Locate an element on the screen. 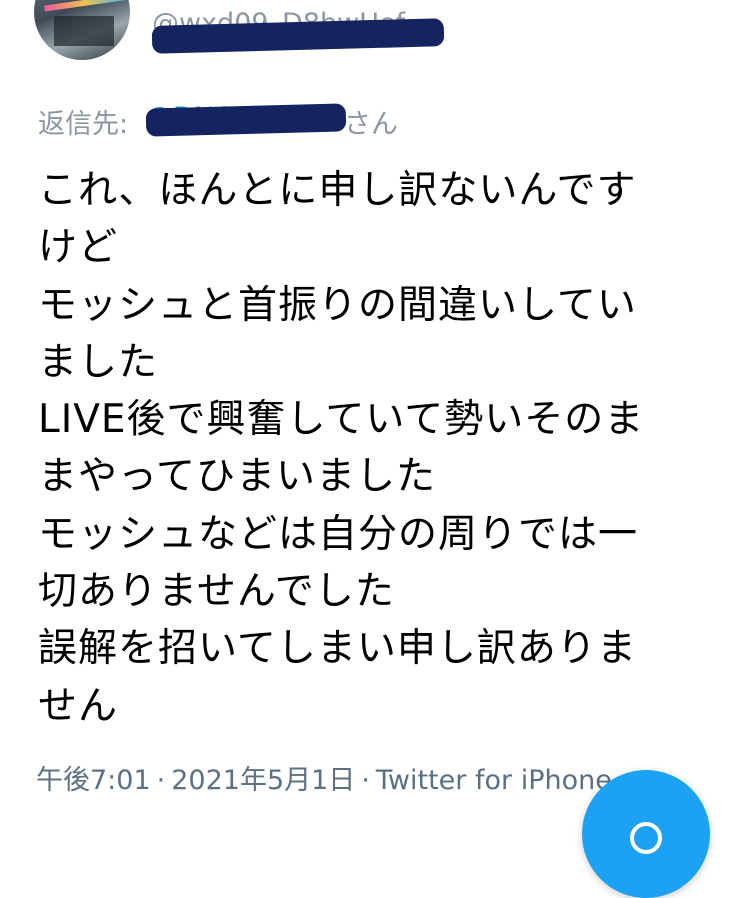 The width and height of the screenshot is (750, 898). tweet-time: 午後7:01 is located at coordinates (93, 780).